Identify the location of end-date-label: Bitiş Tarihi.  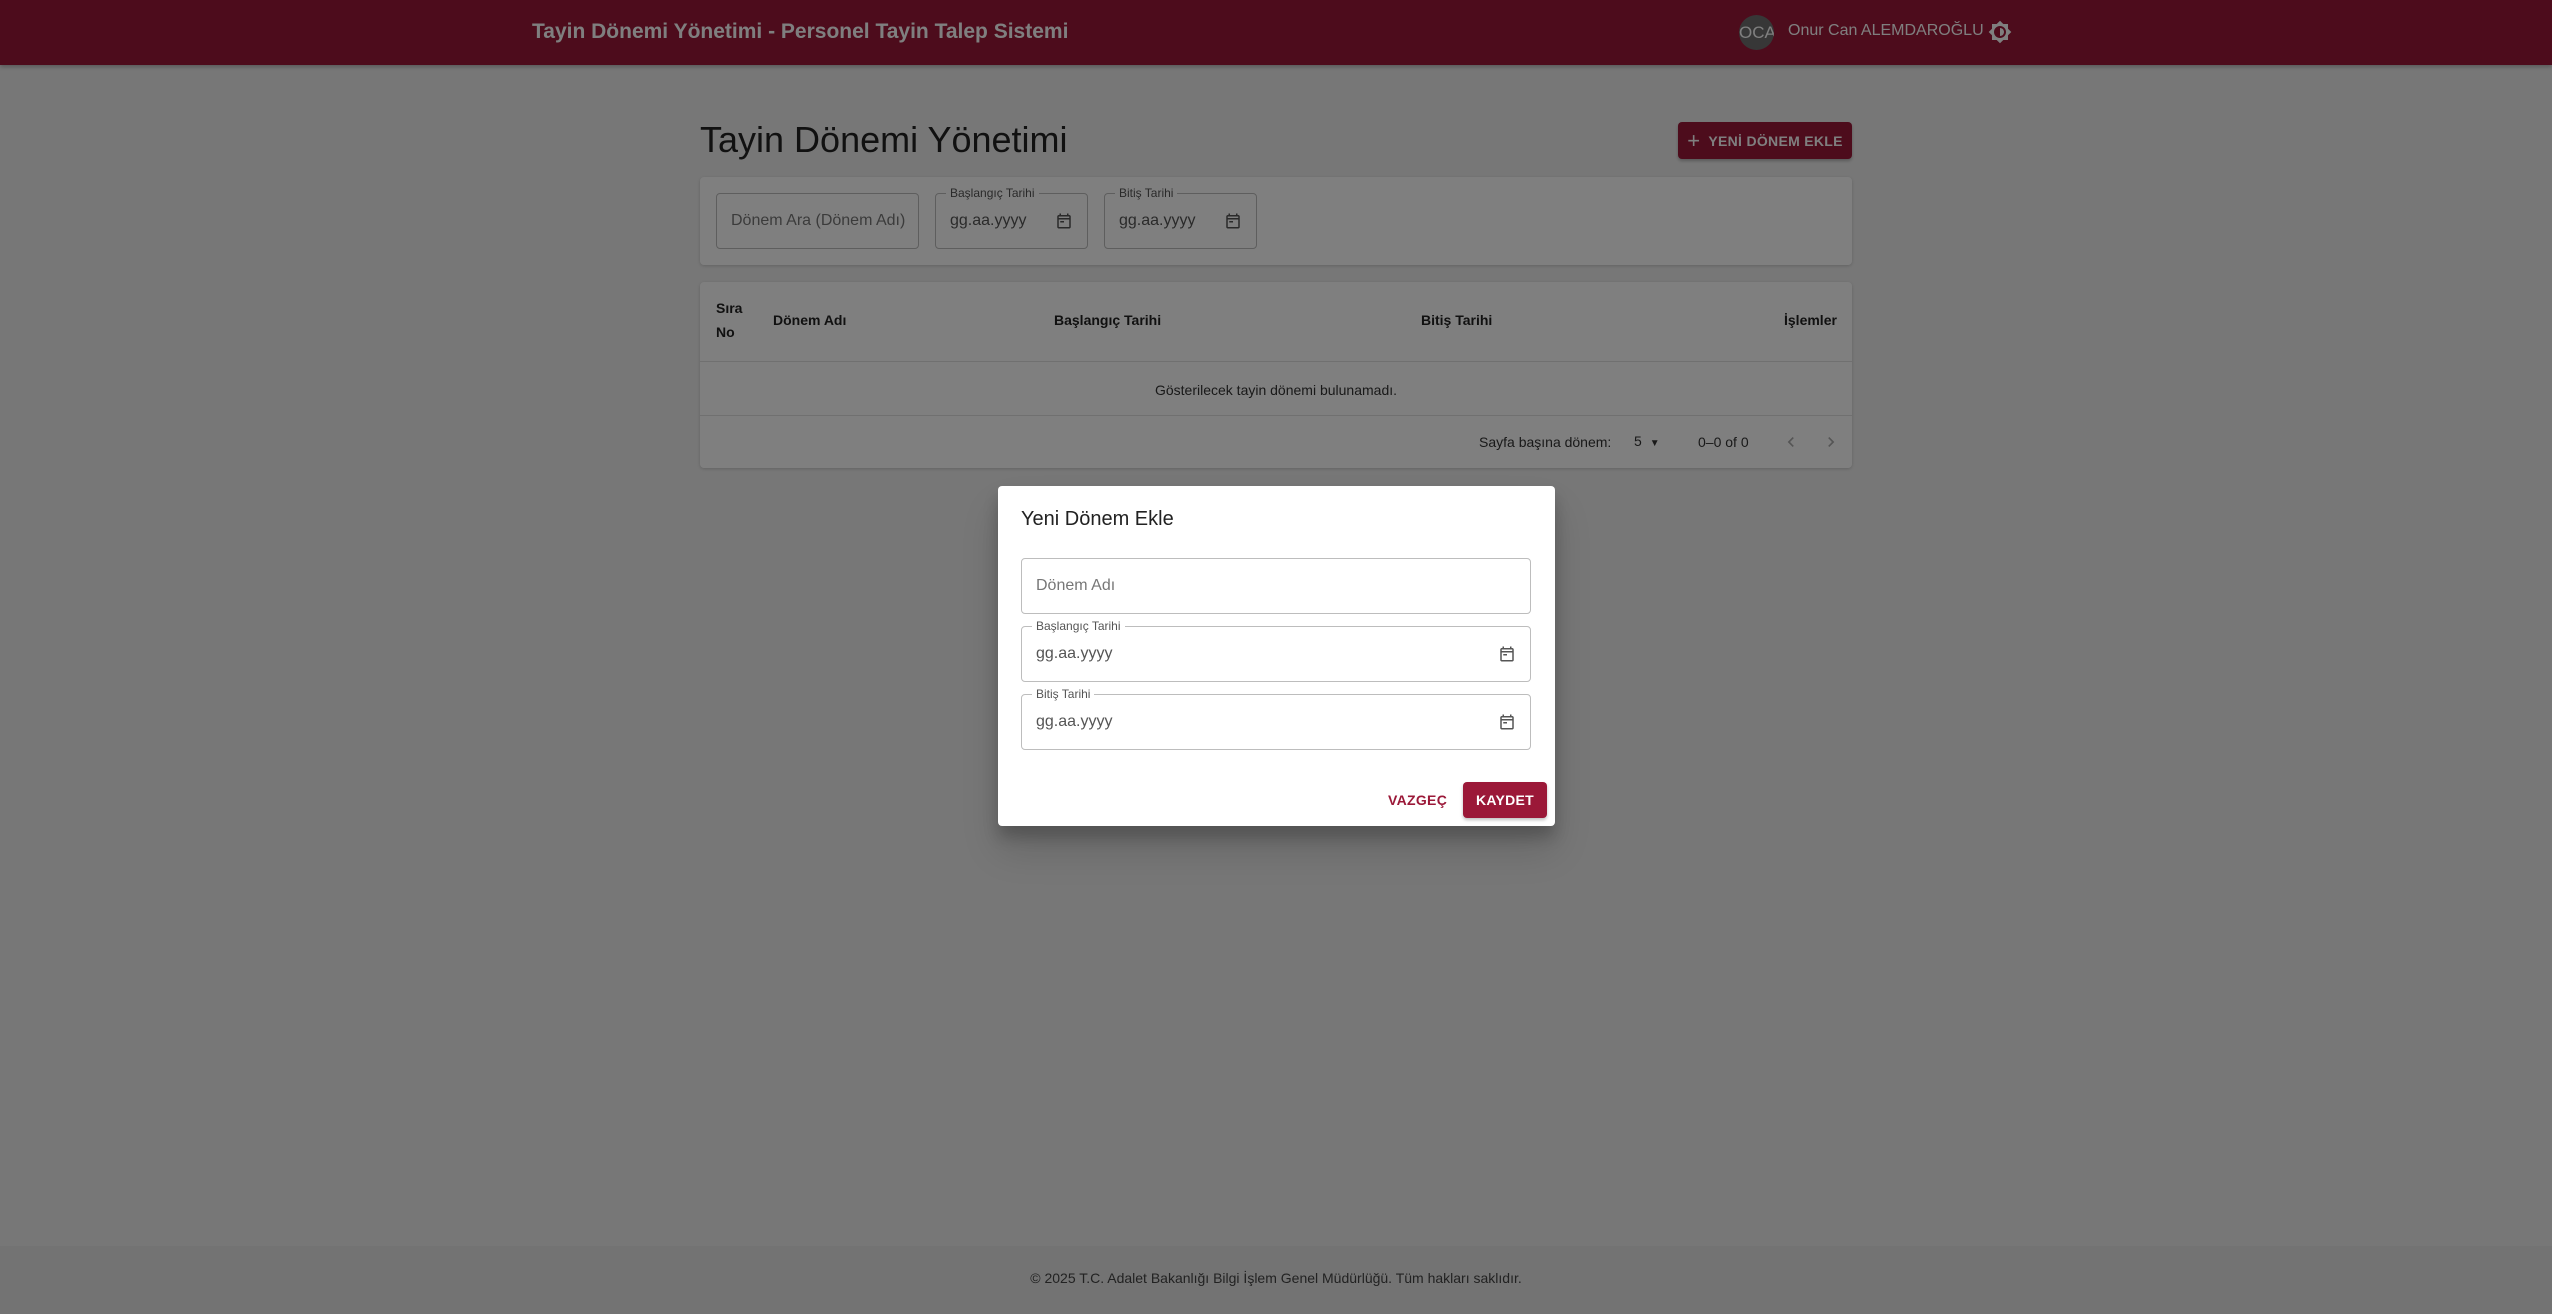
(1063, 694).